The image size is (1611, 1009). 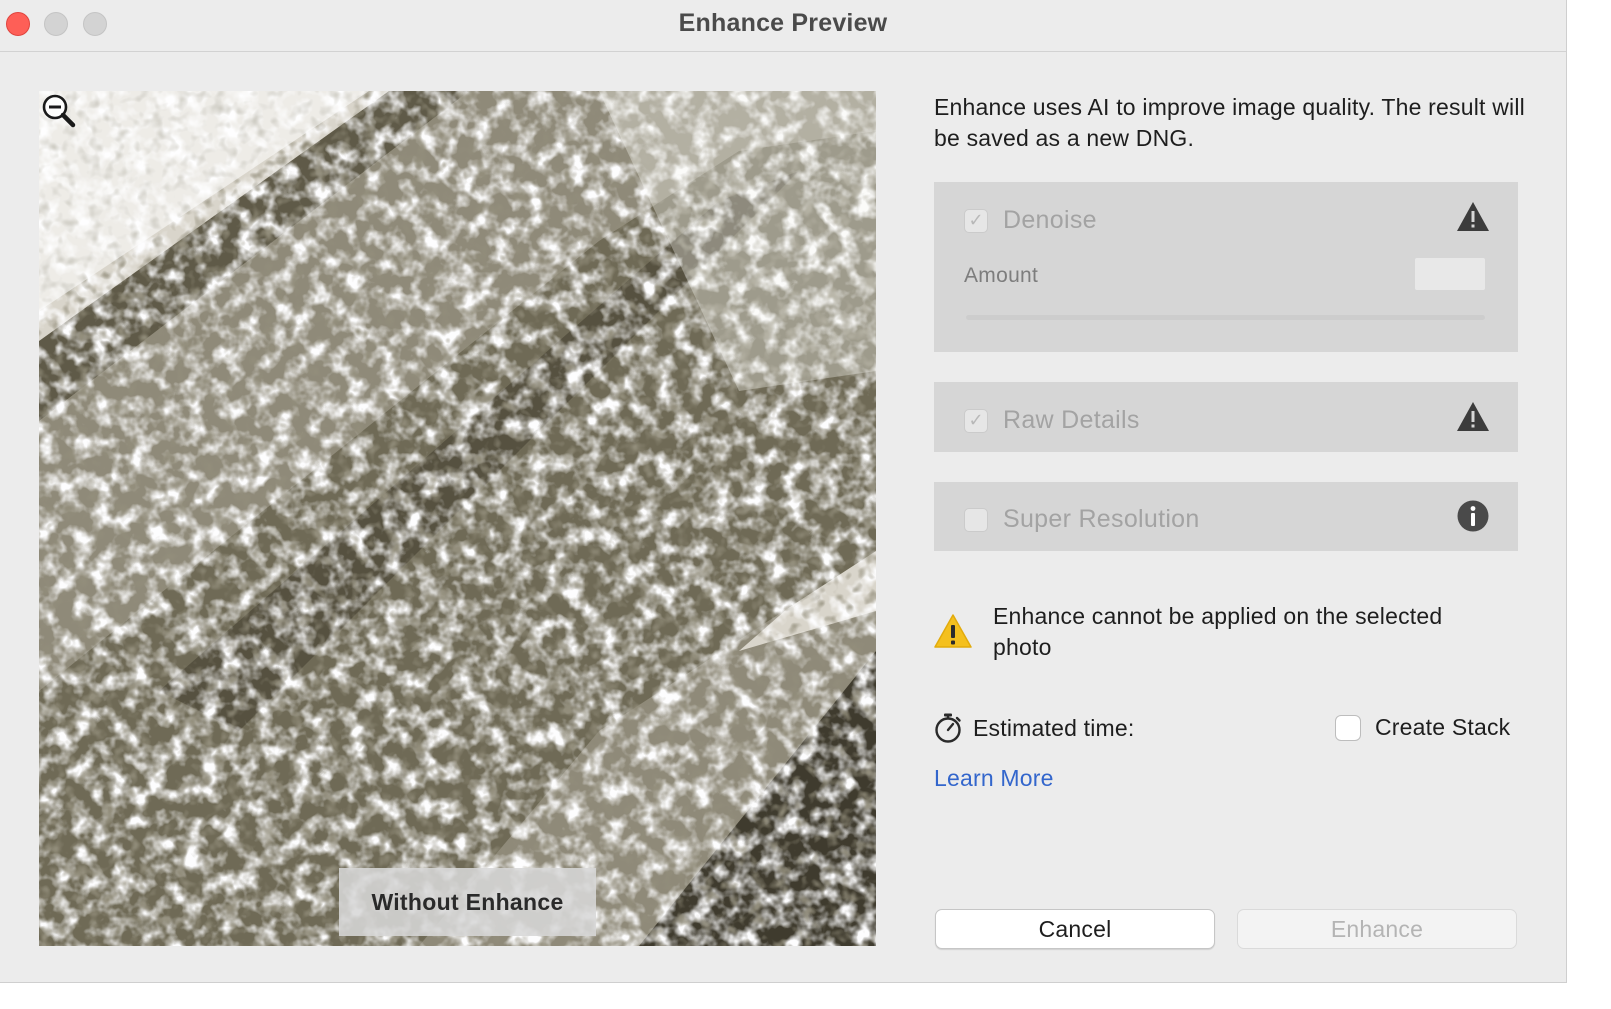 I want to click on window-title: Enhance Preview, so click(x=783, y=23).